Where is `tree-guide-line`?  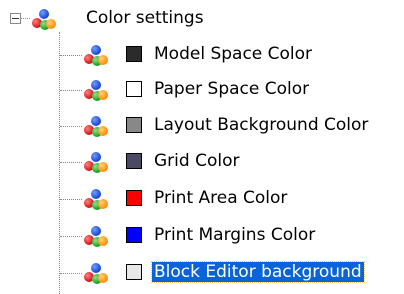
tree-guide-line is located at coordinates (59, 163).